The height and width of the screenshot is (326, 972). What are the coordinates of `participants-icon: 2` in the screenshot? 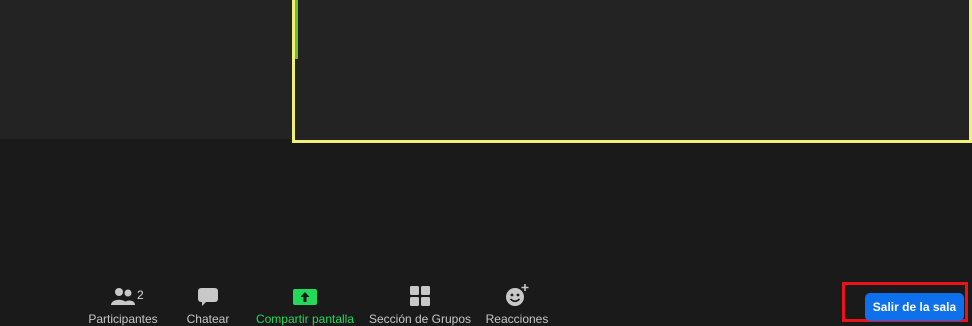 It's located at (123, 294).